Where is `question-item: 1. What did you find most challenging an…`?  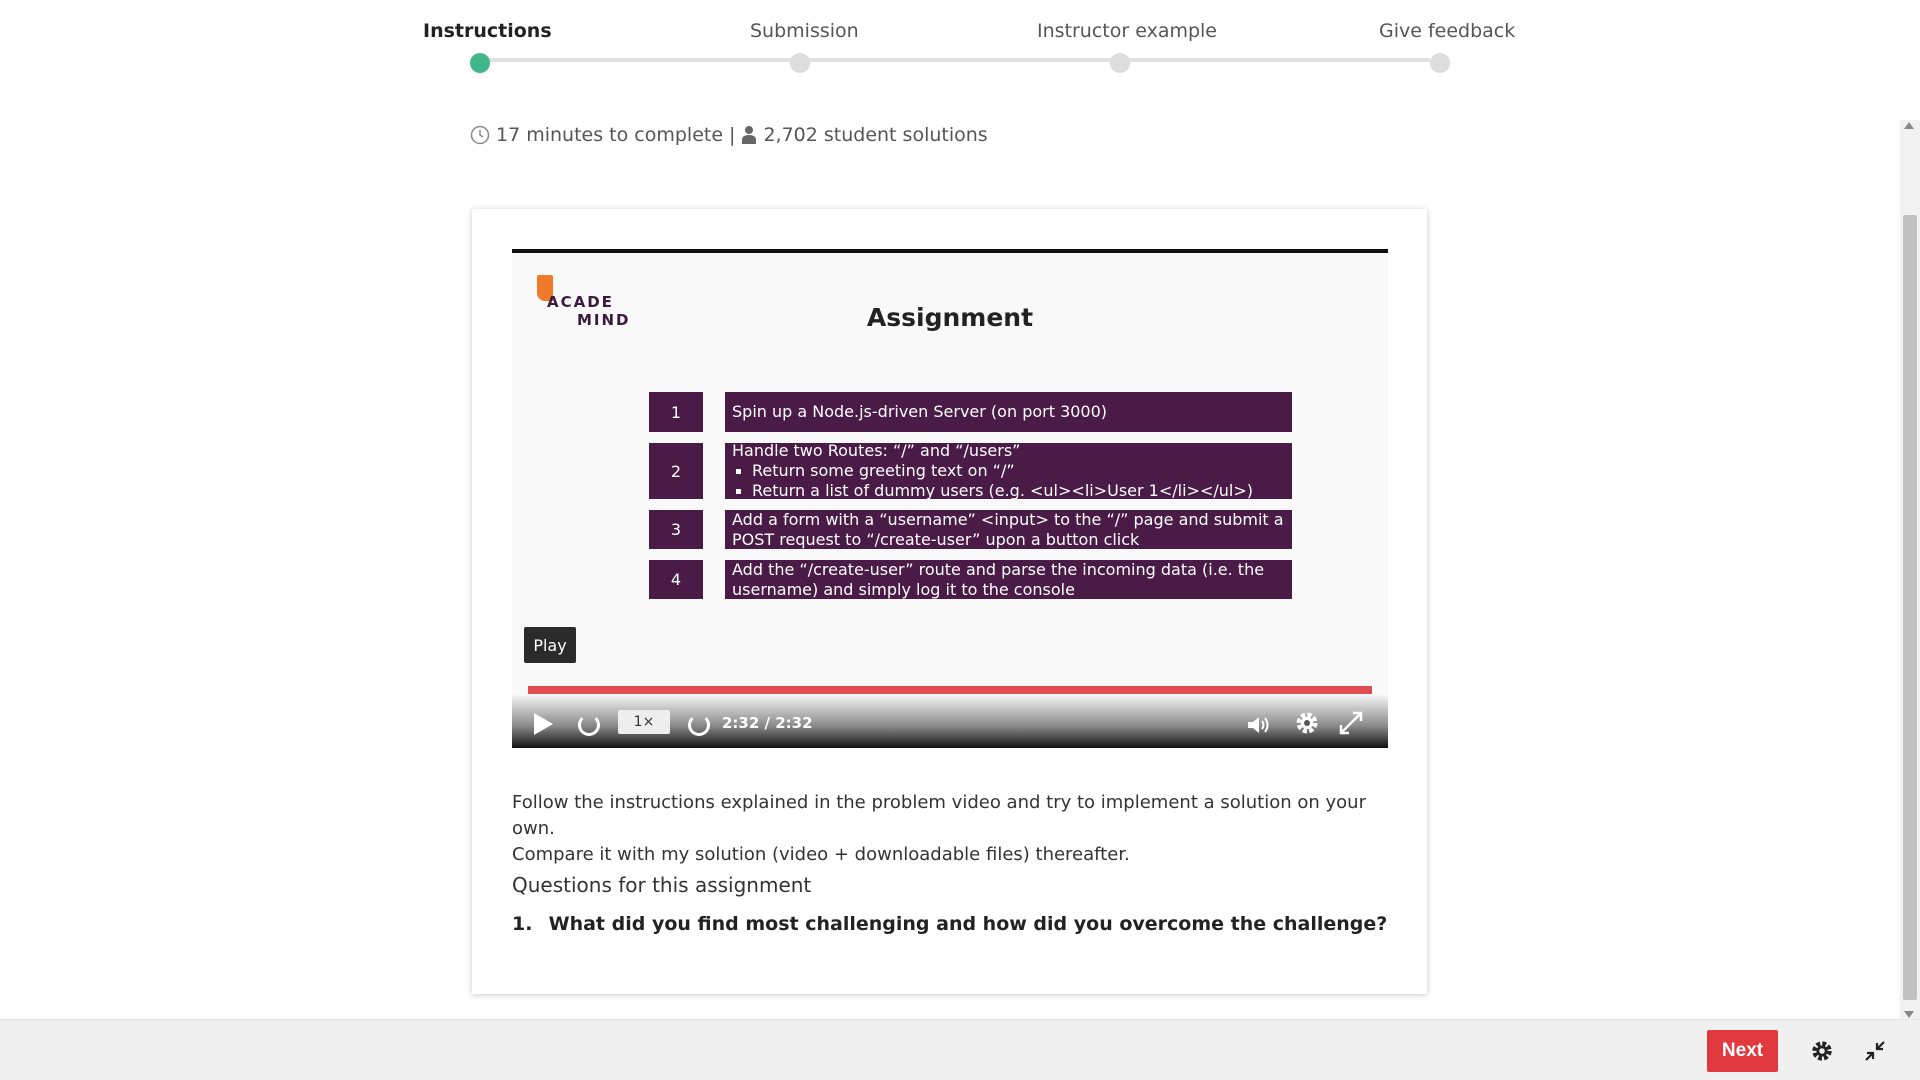
question-item: 1. What did you find most challenging an… is located at coordinates (949, 924).